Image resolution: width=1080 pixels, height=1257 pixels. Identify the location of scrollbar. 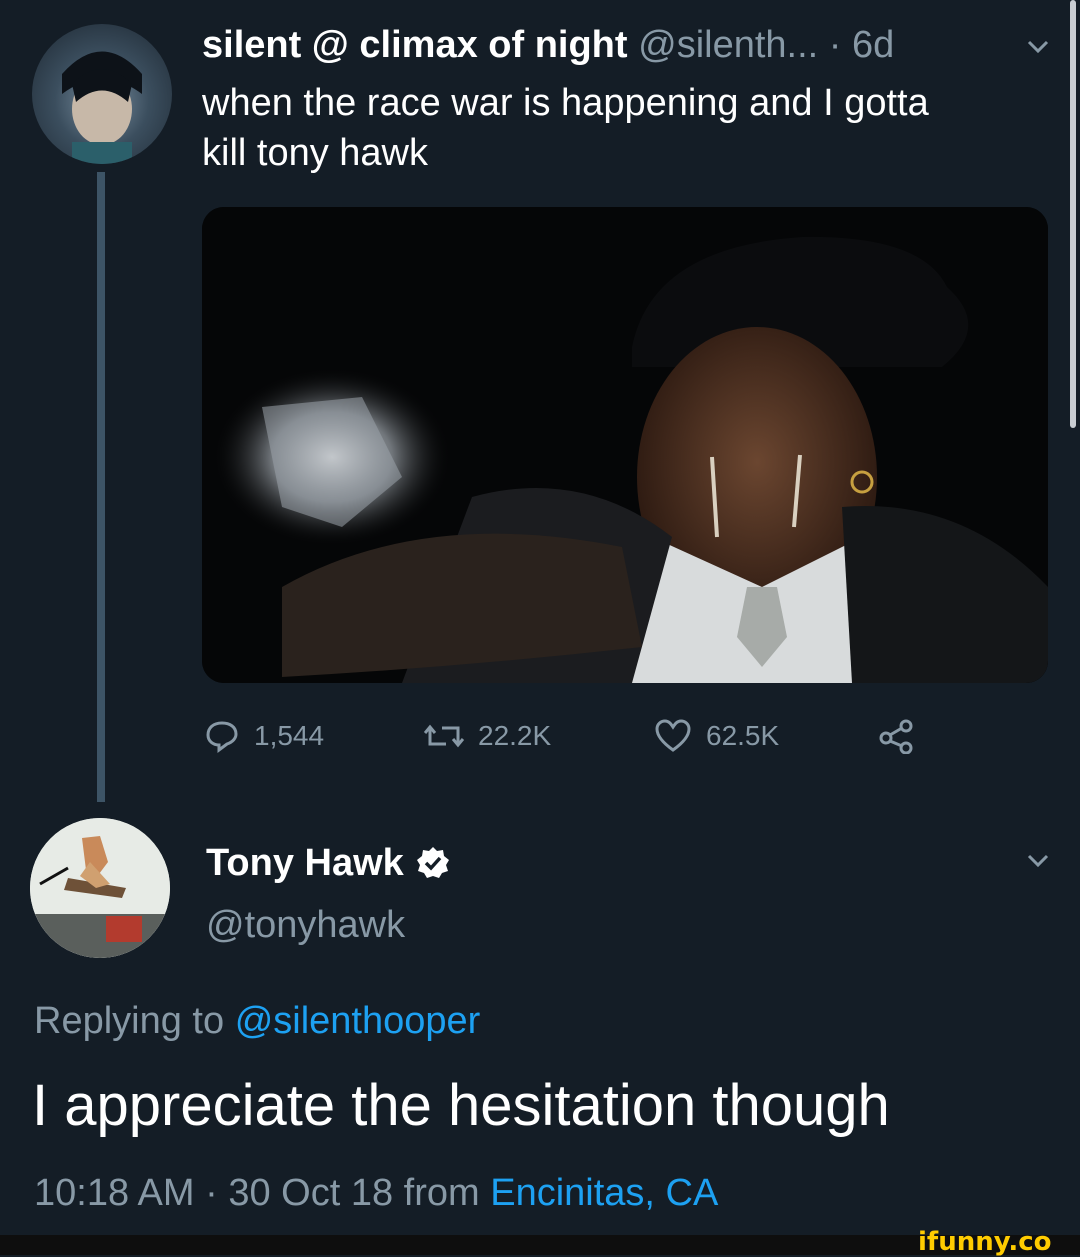
(1073, 214).